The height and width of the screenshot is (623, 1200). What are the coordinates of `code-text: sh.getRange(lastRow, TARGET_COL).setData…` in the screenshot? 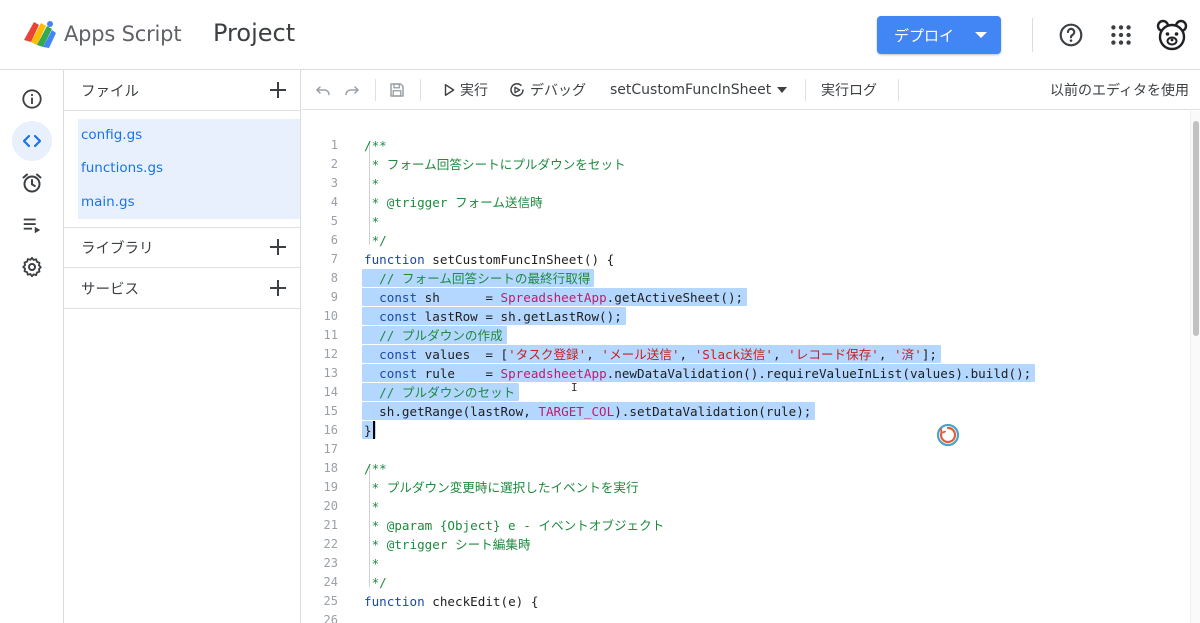 It's located at (587, 411).